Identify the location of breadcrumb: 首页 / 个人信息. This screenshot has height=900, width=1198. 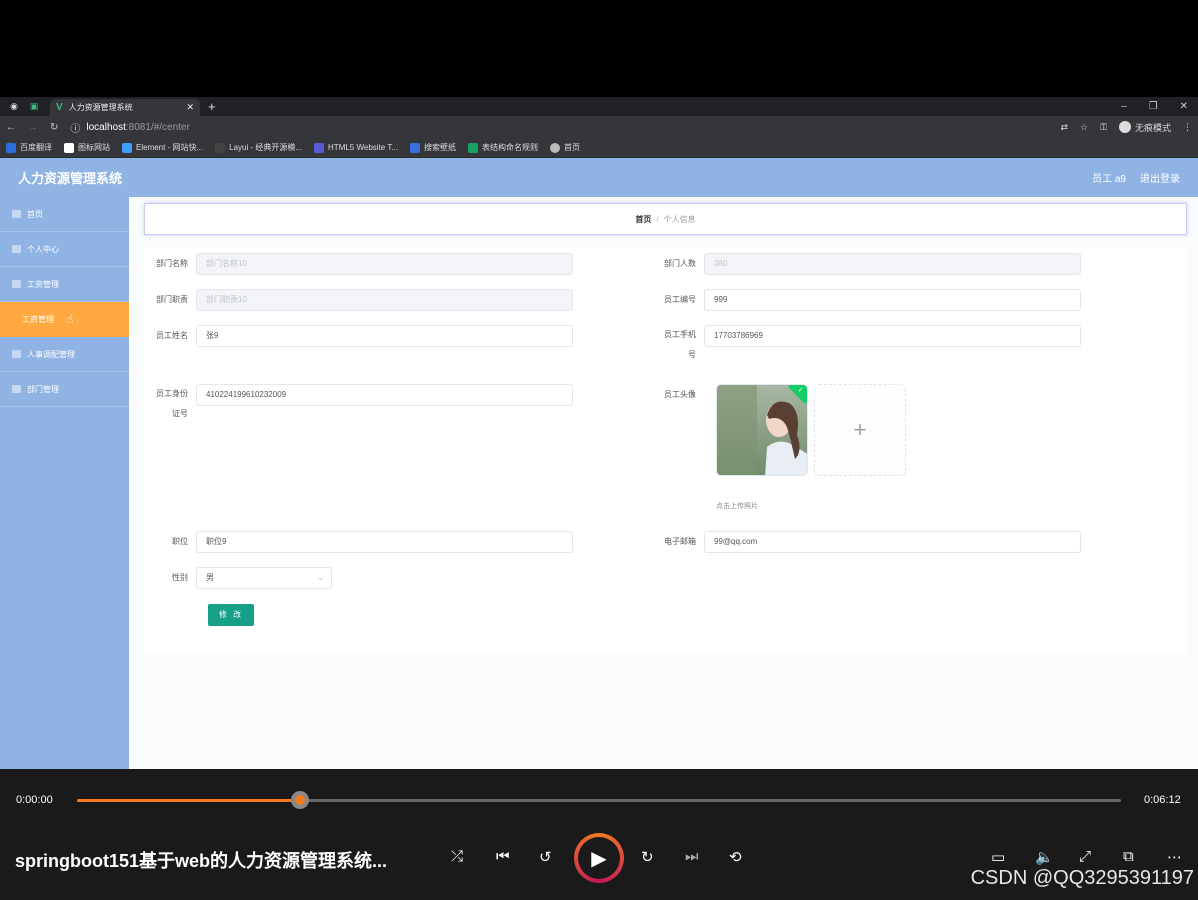
(665, 219).